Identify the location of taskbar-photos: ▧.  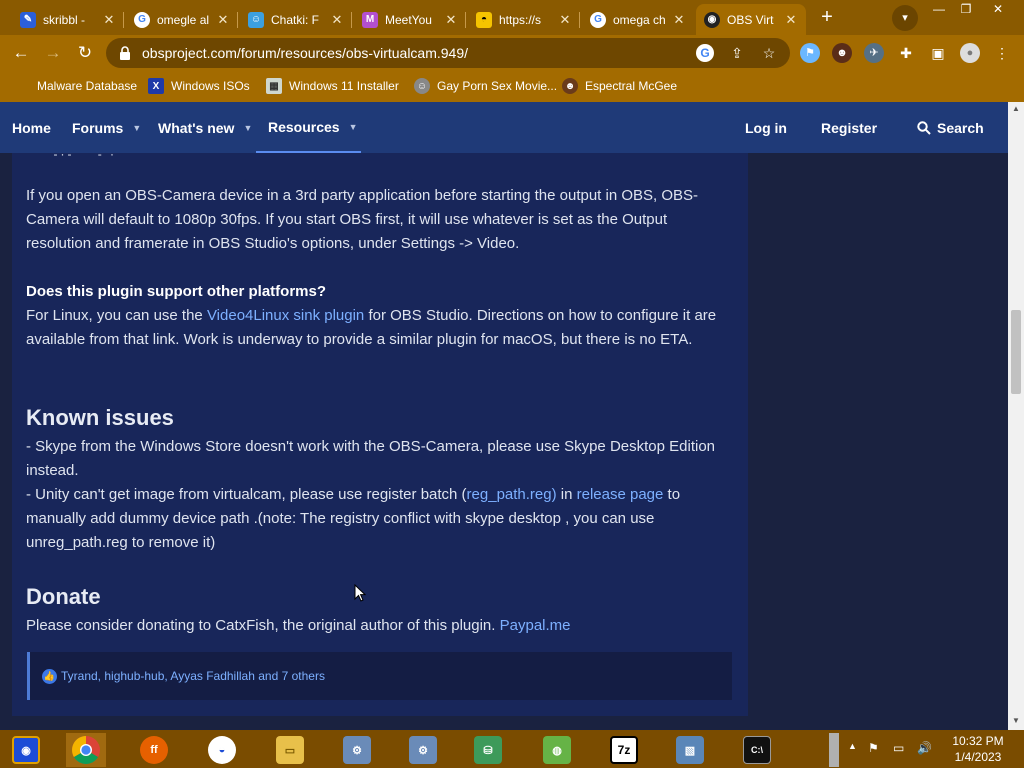
(690, 750).